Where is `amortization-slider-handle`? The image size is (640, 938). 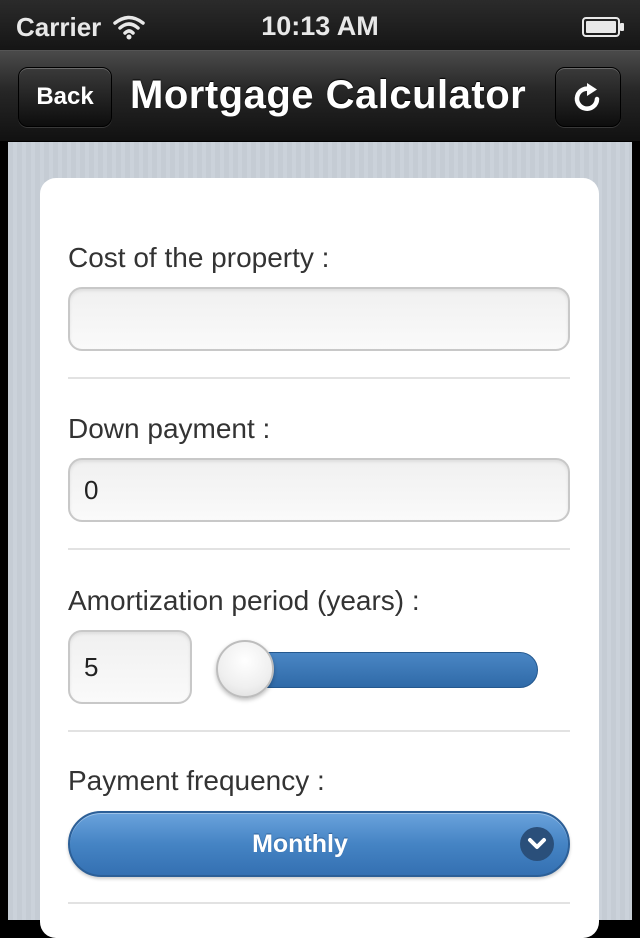
amortization-slider-handle is located at coordinates (245, 669).